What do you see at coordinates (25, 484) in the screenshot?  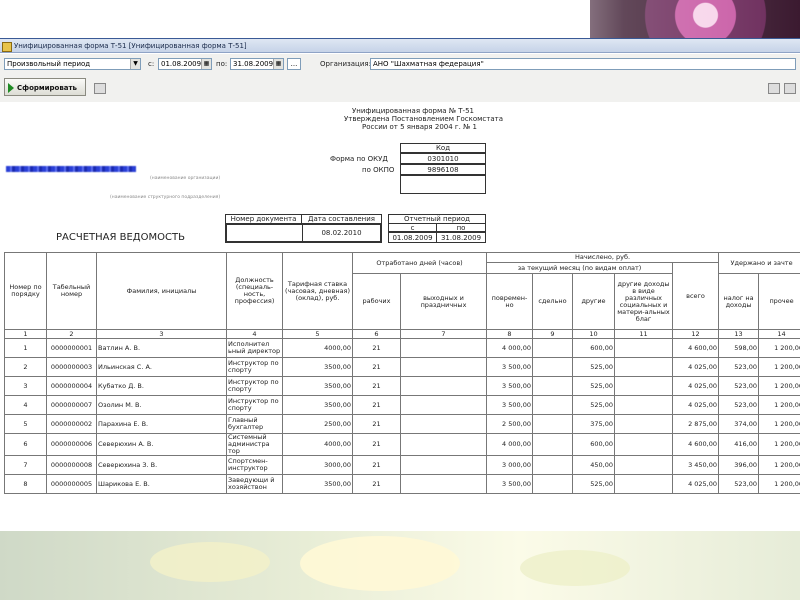 I see `cell-n: 8` at bounding box center [25, 484].